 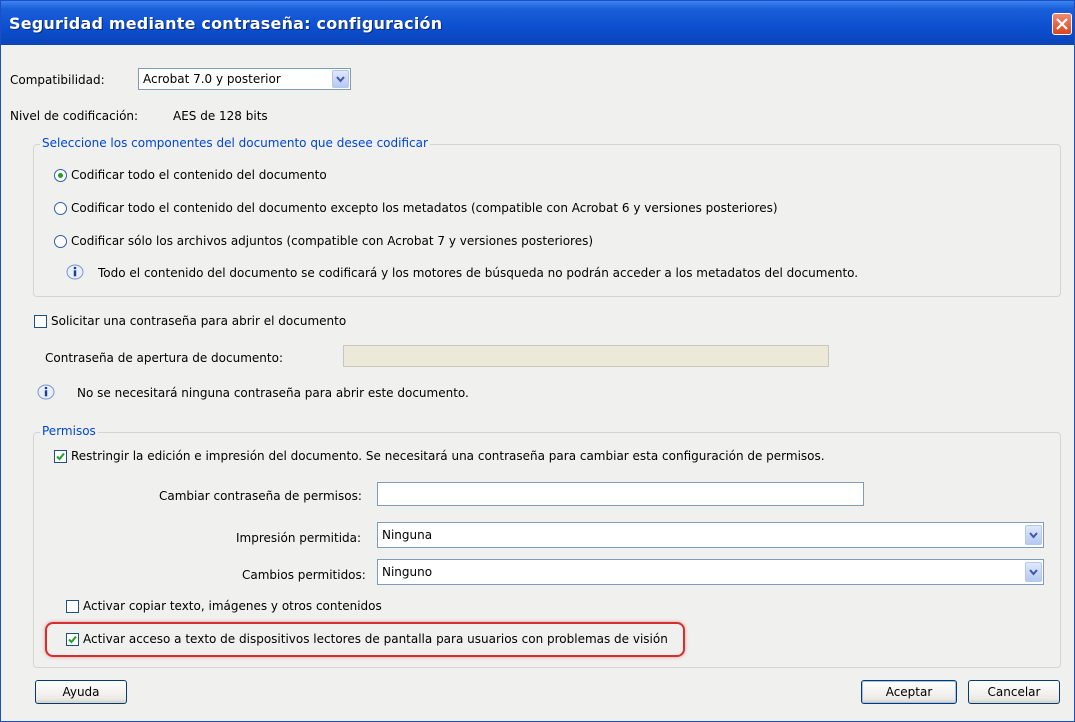 What do you see at coordinates (74, 116) in the screenshot?
I see `encryption-level-label: Nivel de codificación:` at bounding box center [74, 116].